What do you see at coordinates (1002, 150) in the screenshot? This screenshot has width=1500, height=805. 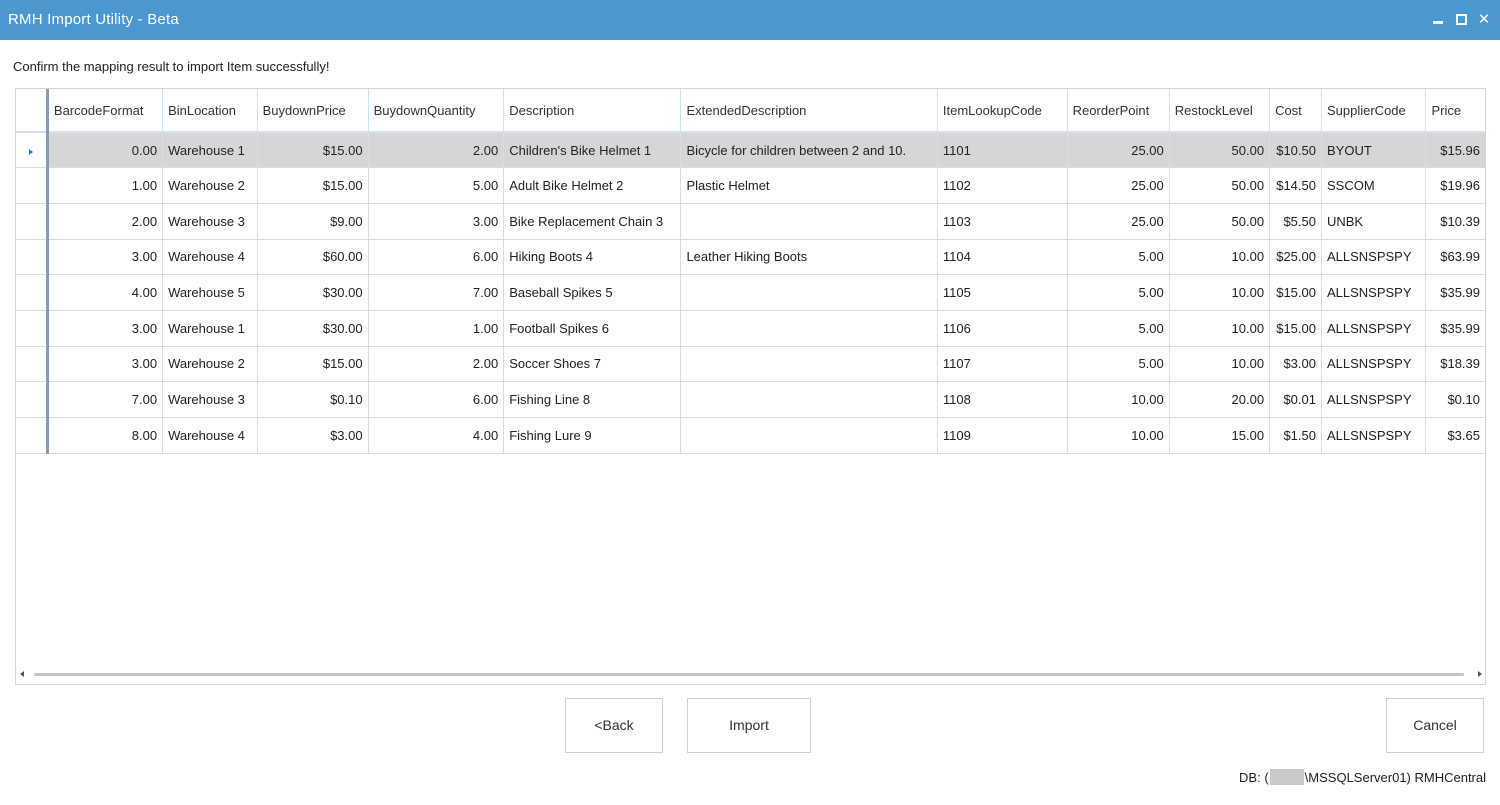 I see `table-cell: 1101` at bounding box center [1002, 150].